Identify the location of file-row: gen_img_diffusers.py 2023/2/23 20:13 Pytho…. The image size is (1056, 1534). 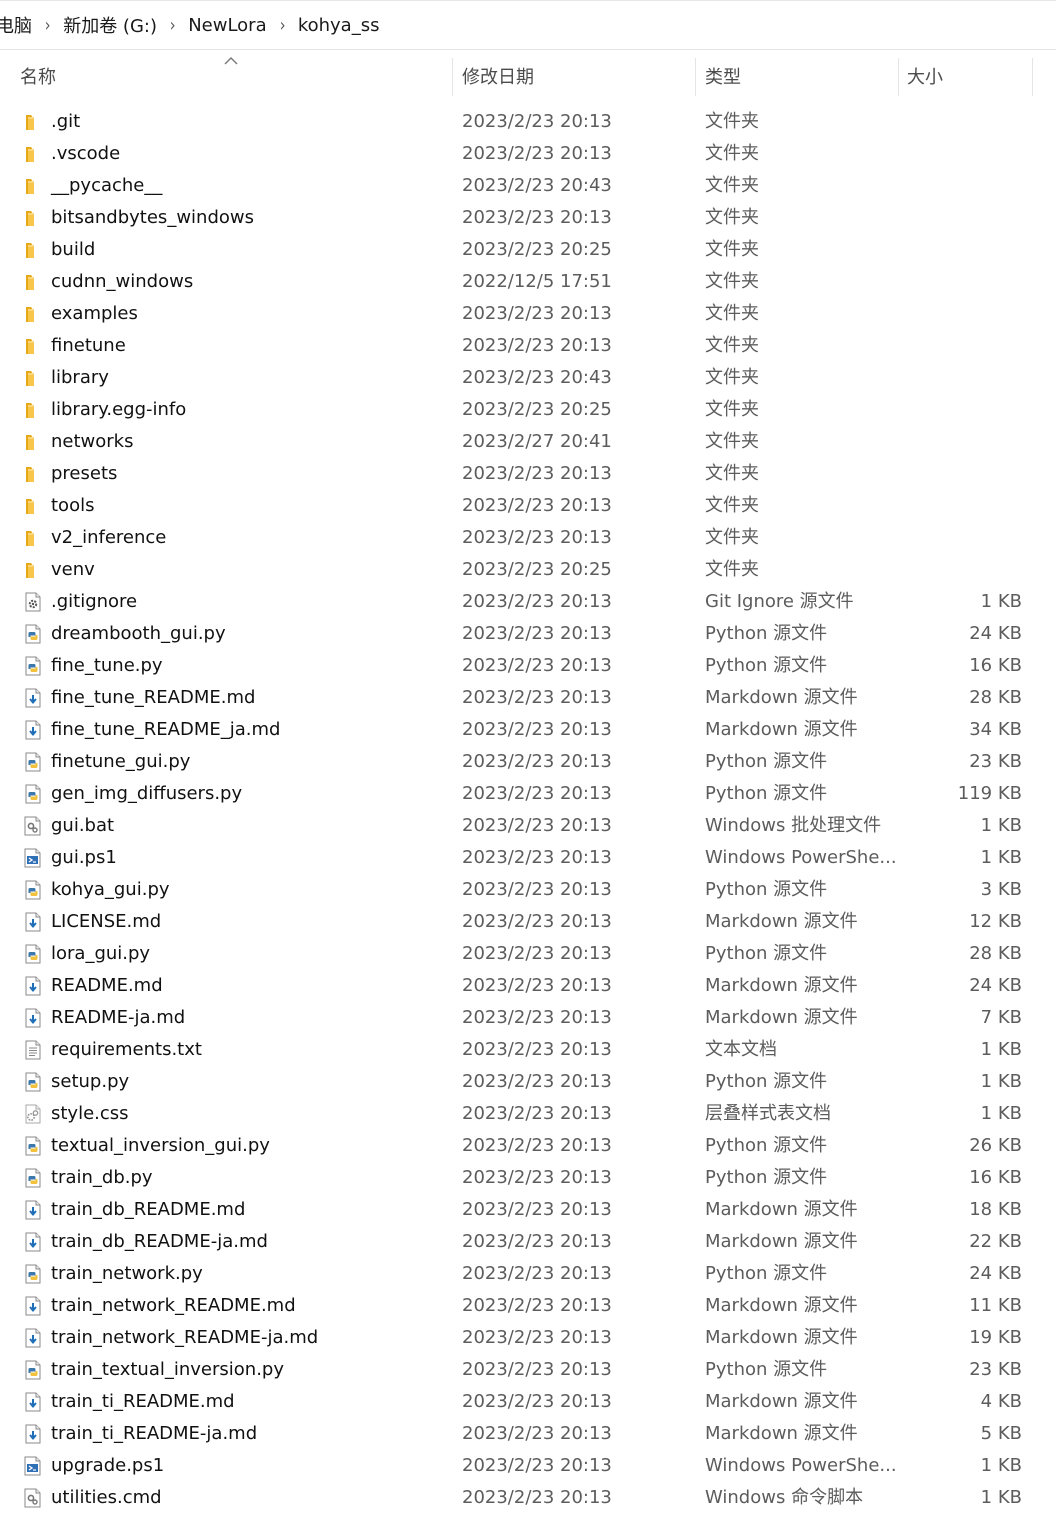
(528, 794).